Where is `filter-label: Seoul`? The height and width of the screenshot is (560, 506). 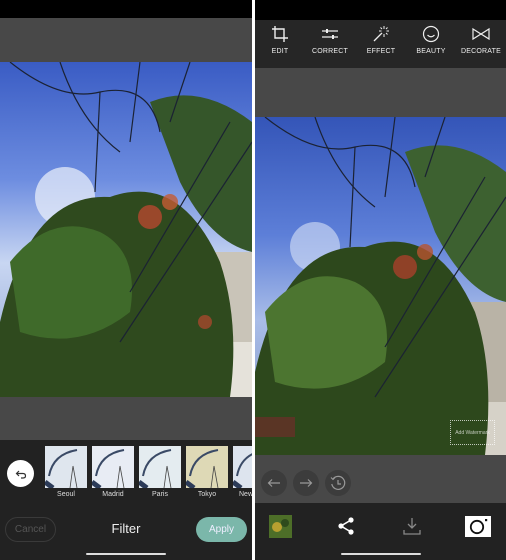
filter-label: Seoul is located at coordinates (66, 494).